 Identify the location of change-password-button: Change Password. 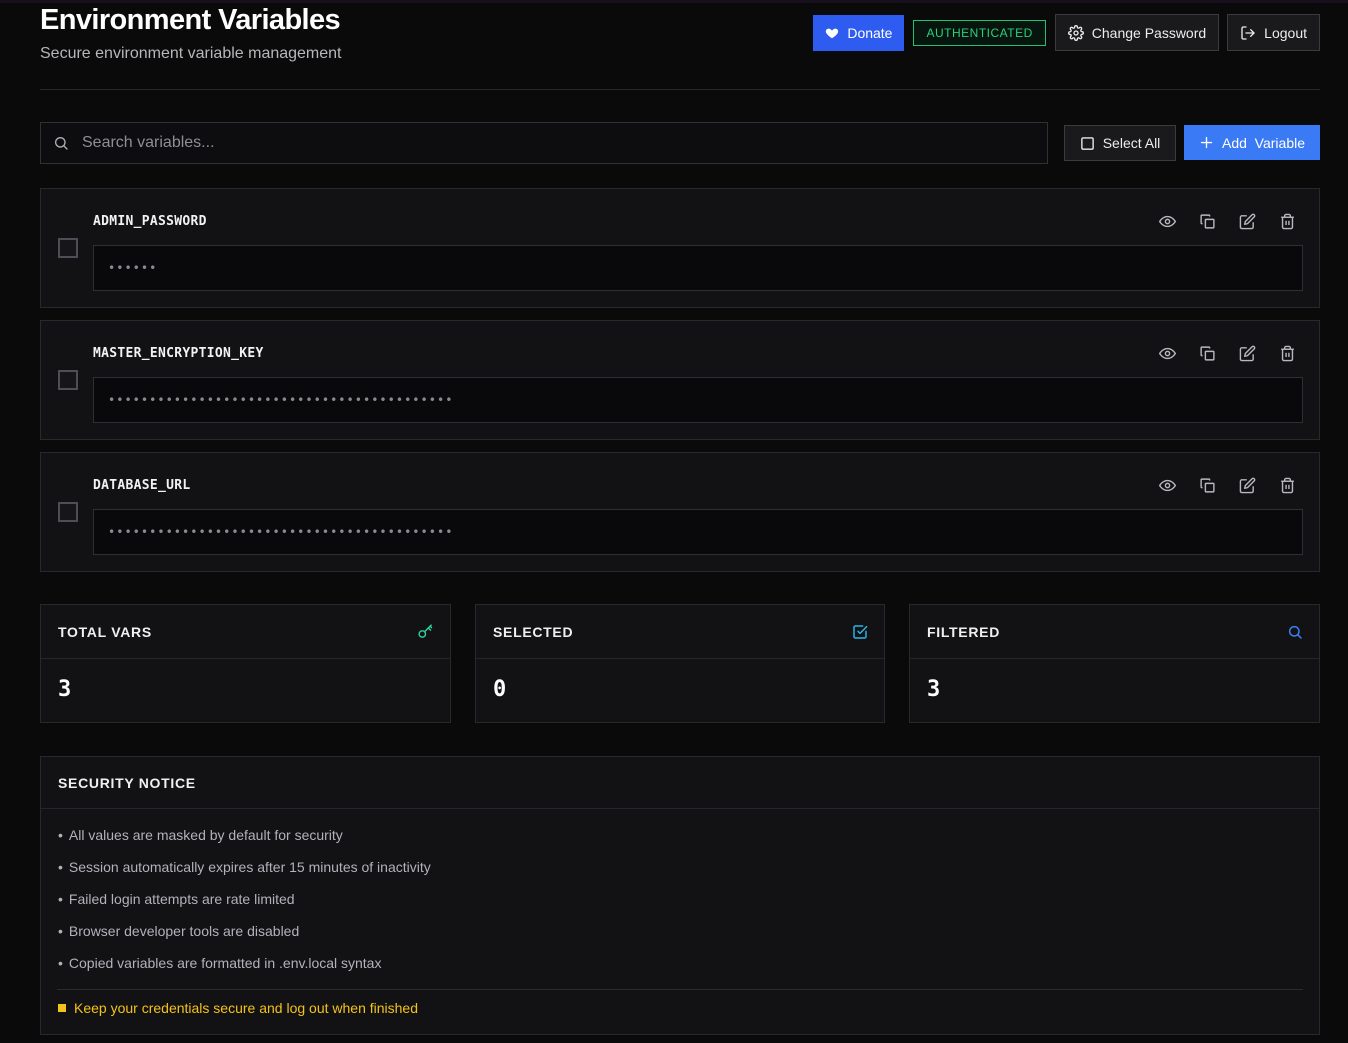
(1137, 32).